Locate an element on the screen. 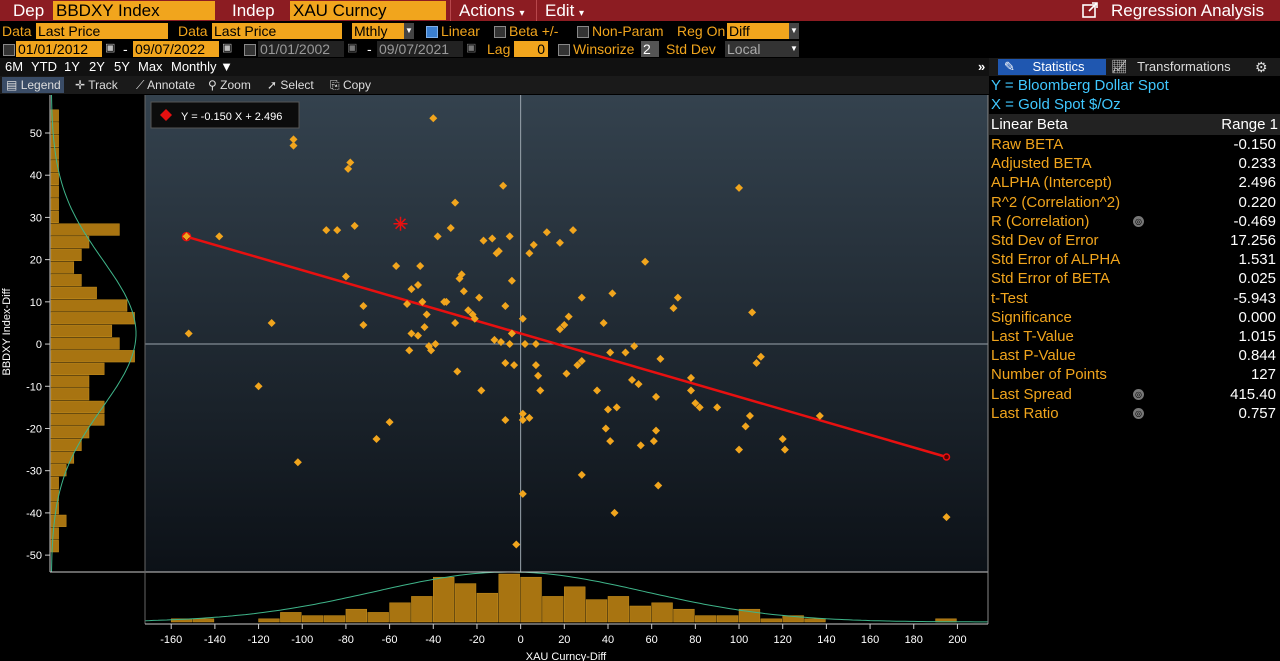 This screenshot has height=661, width=1280. period-6m: 6M is located at coordinates (14, 67).